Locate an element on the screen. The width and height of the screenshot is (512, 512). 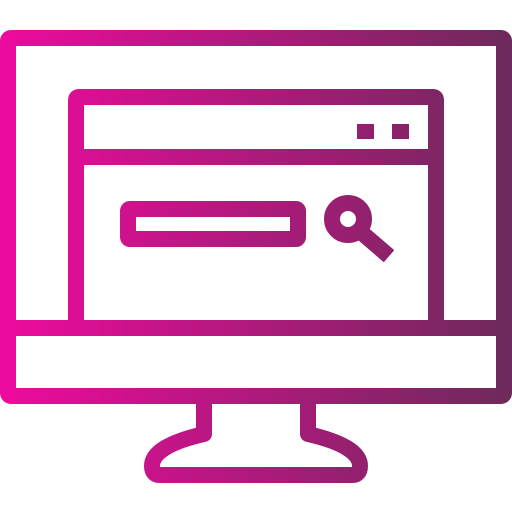
monitor-stand is located at coordinates (256, 439).